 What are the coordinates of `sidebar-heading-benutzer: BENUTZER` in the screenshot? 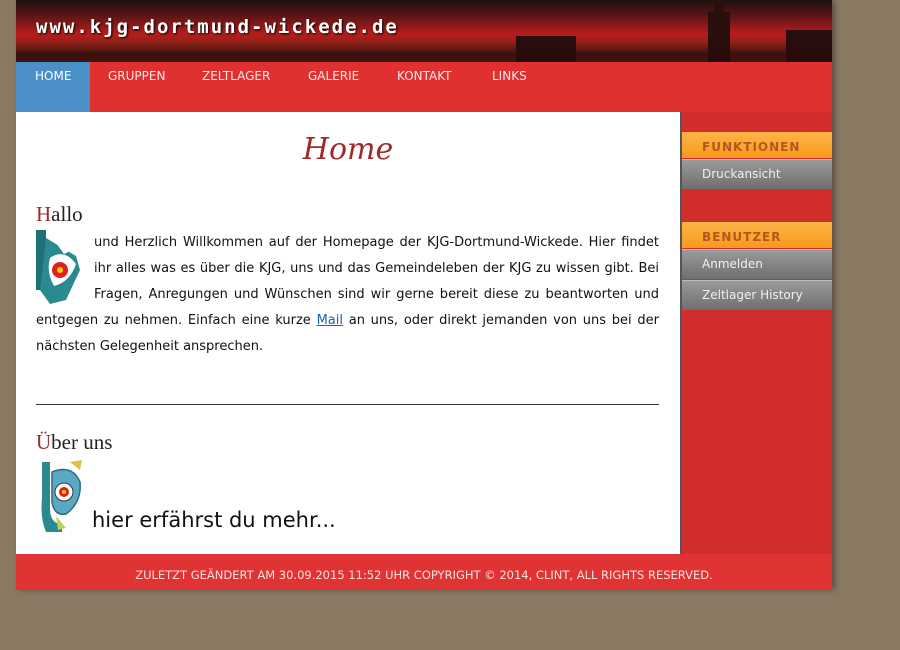 It's located at (757, 235).